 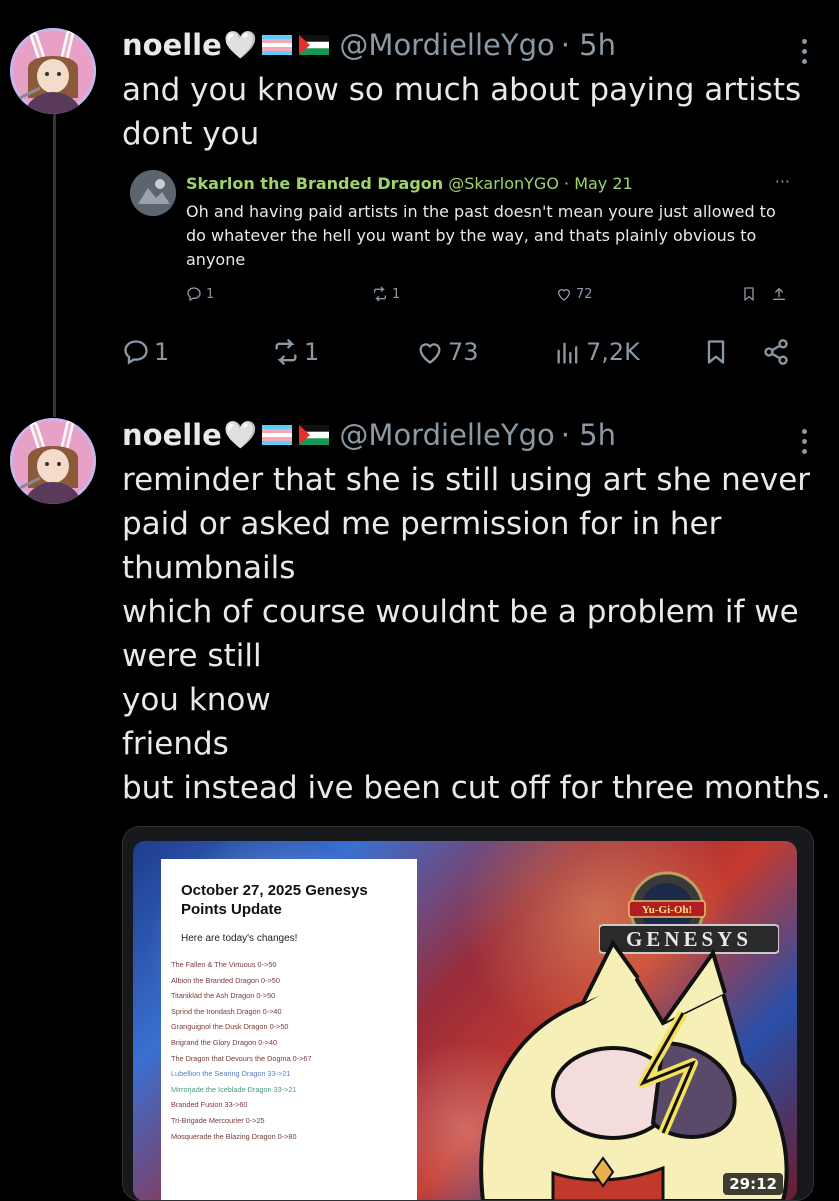 I want to click on quoted-bookmark-button, so click(x=749, y=294).